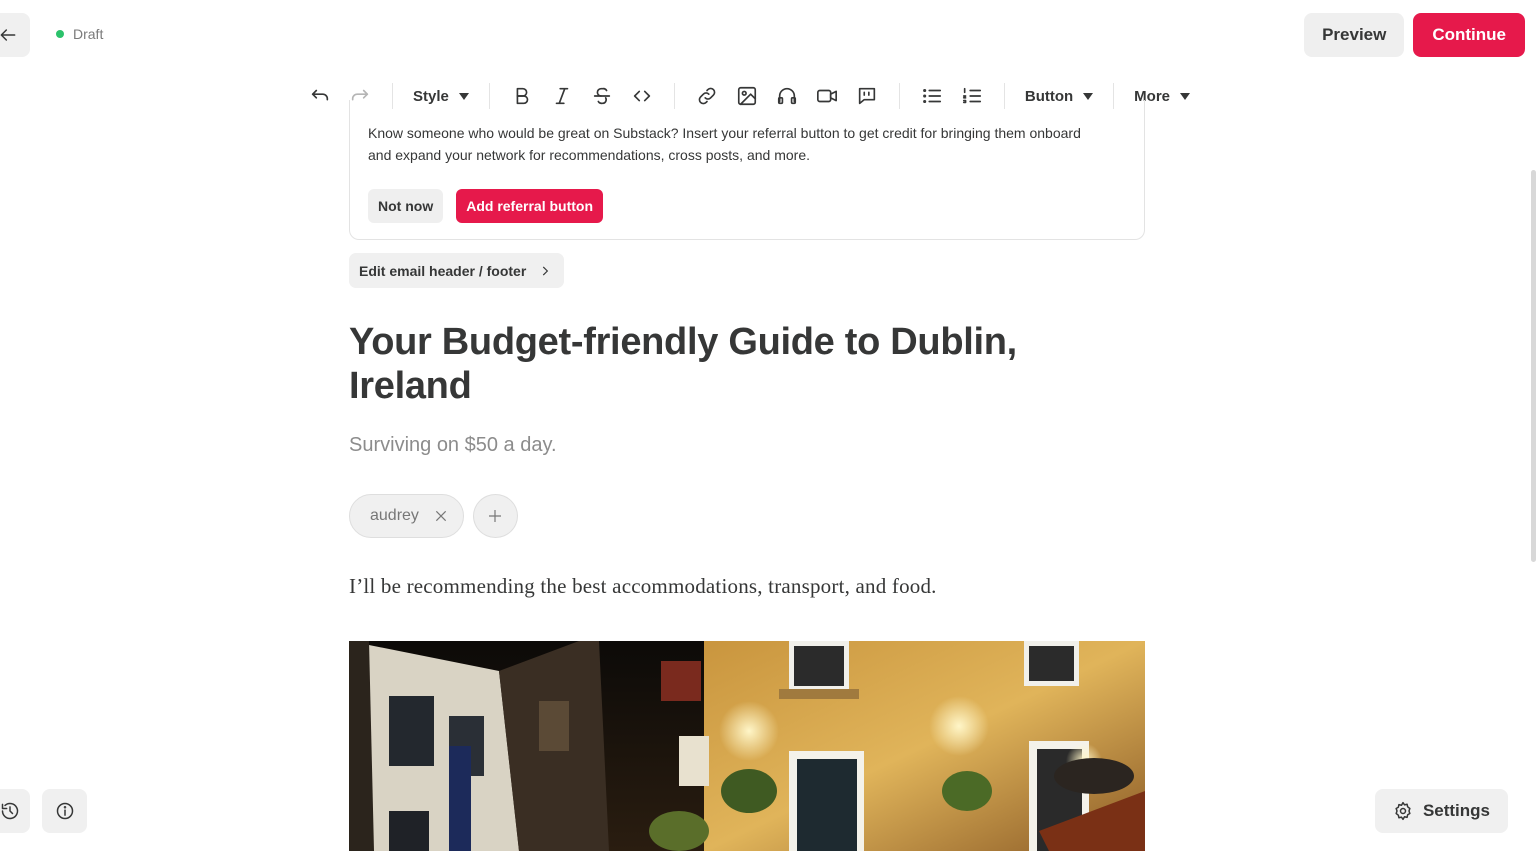  I want to click on gear-icon, so click(1403, 811).